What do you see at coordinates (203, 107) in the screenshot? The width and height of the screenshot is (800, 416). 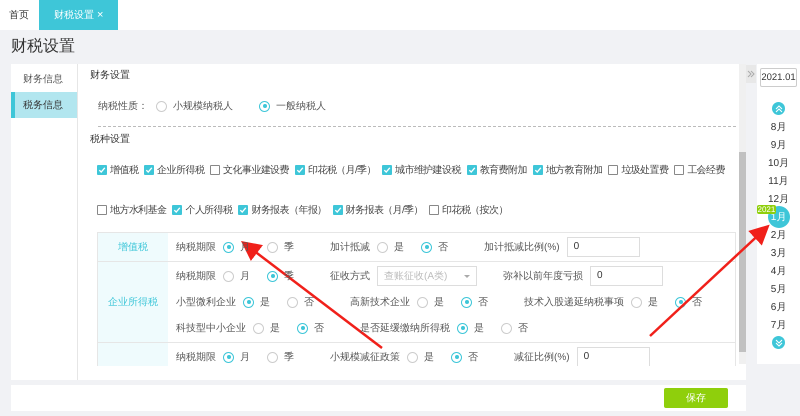 I see `radio-label: 小规模纳税人` at bounding box center [203, 107].